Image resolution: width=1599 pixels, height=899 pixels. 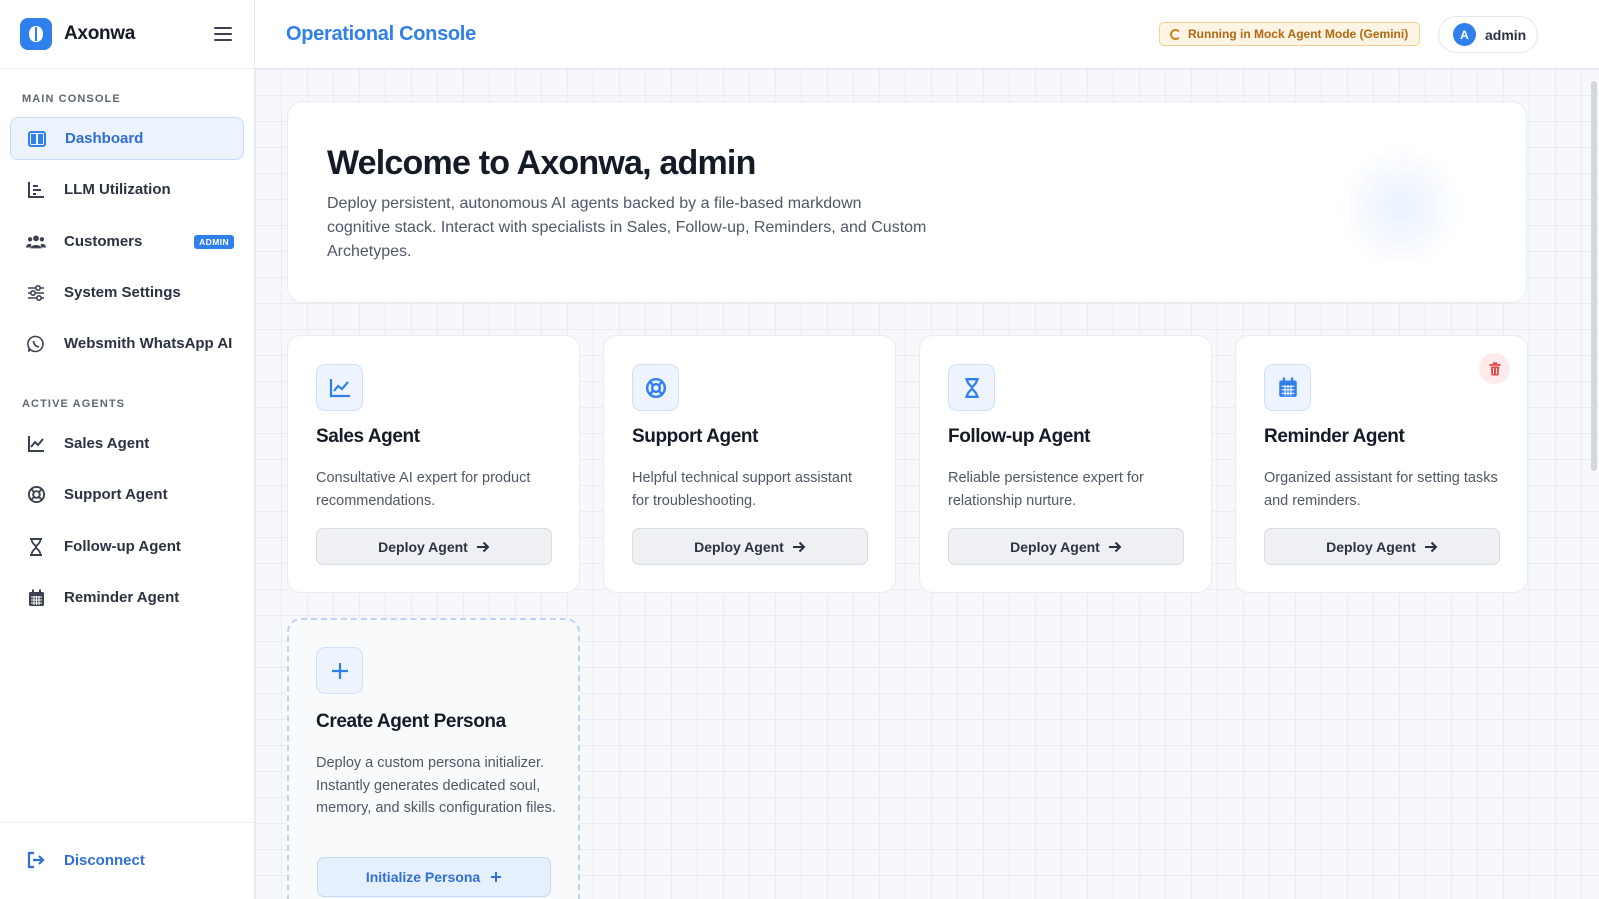 I want to click on sidebar-item-websmith-whatsapp: Websmith WhatsApp AI, so click(x=127, y=343).